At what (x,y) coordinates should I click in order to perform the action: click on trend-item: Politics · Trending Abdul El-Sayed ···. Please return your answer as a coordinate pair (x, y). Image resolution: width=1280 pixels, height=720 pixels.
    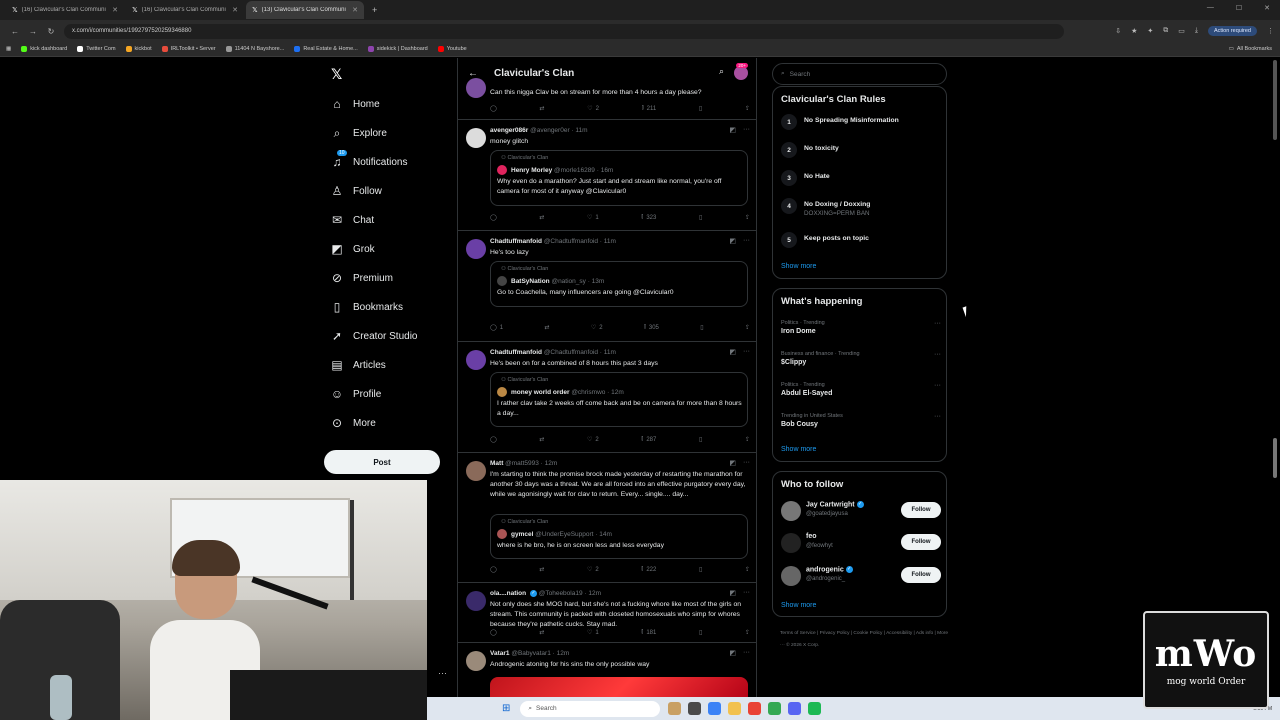
    Looking at the image, I should click on (861, 389).